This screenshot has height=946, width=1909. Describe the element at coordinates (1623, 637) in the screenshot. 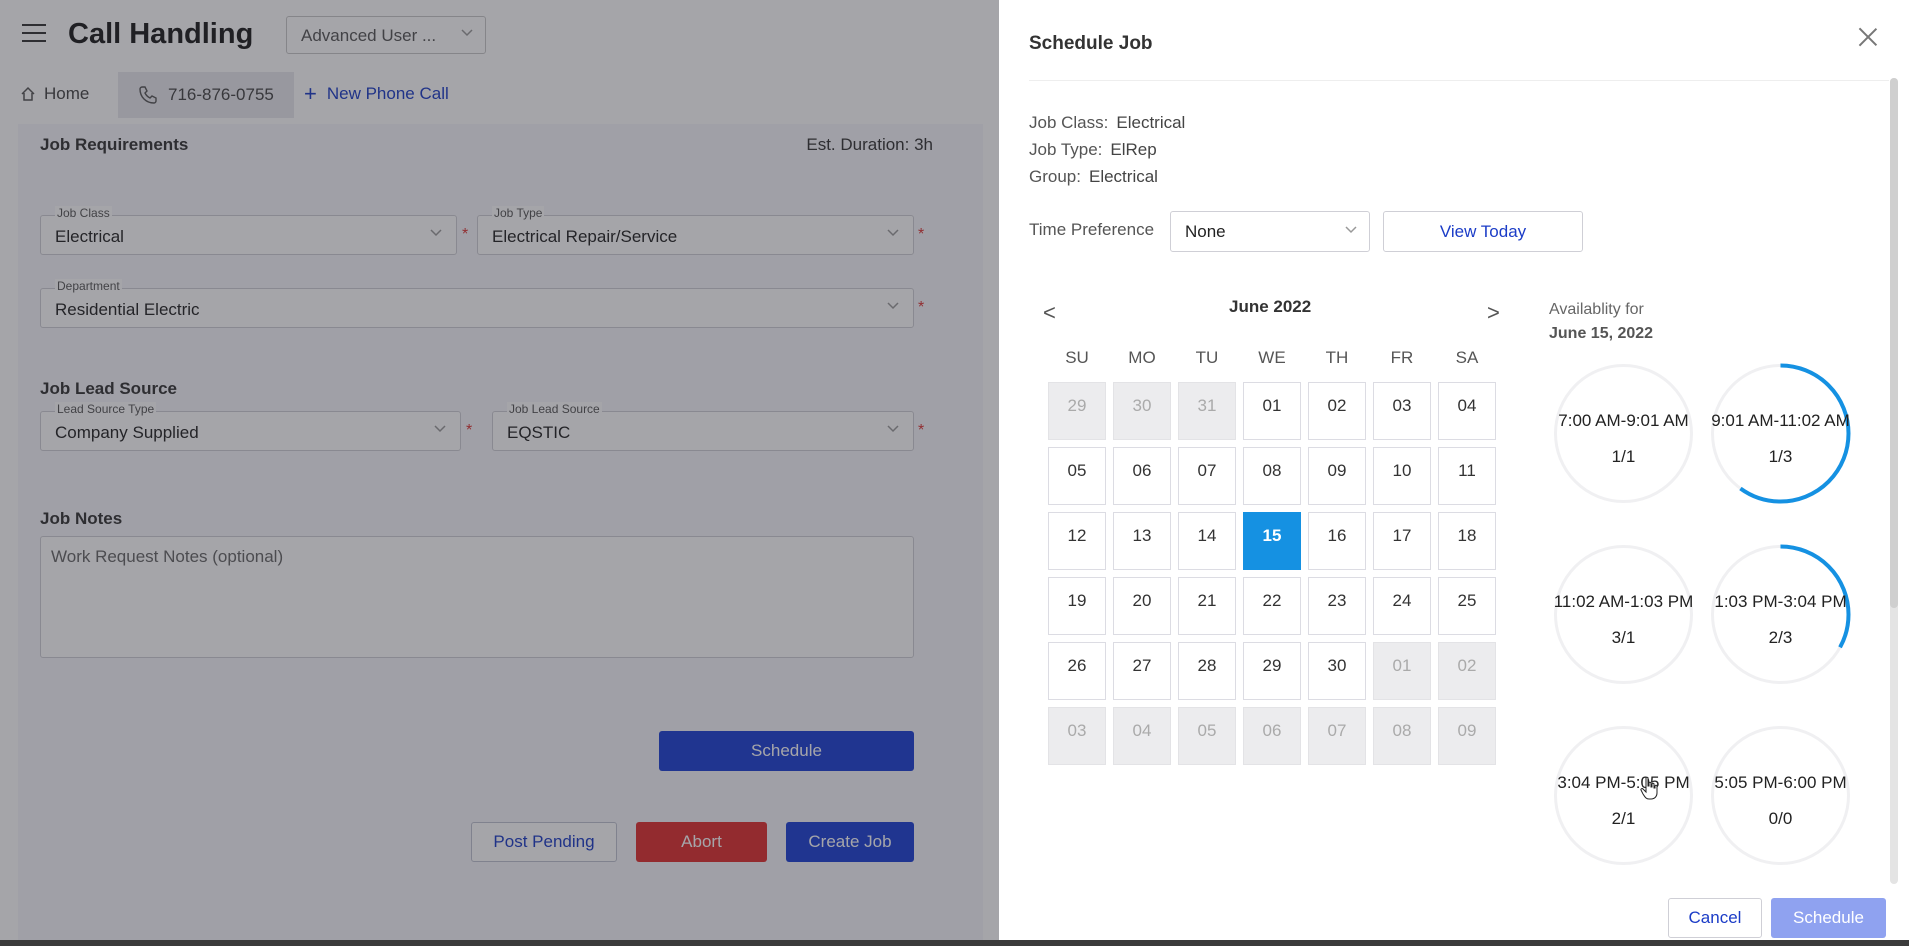

I see `slot-count: 3/1` at that location.